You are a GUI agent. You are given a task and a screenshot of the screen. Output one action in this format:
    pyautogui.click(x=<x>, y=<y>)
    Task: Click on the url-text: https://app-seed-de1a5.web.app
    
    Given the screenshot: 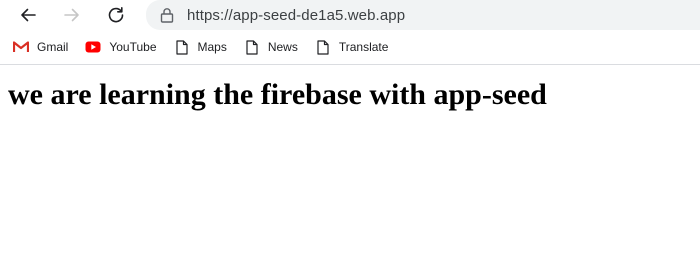 What is the action you would take?
    pyautogui.click(x=296, y=15)
    